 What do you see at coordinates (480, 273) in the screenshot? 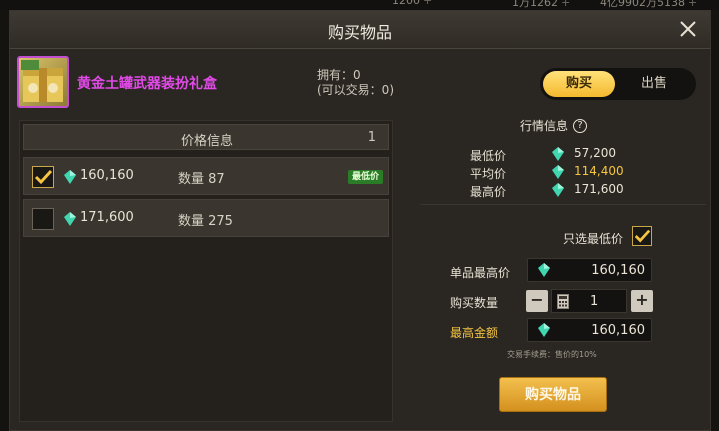
I see `max-unit-price-label: 单品最高价` at bounding box center [480, 273].